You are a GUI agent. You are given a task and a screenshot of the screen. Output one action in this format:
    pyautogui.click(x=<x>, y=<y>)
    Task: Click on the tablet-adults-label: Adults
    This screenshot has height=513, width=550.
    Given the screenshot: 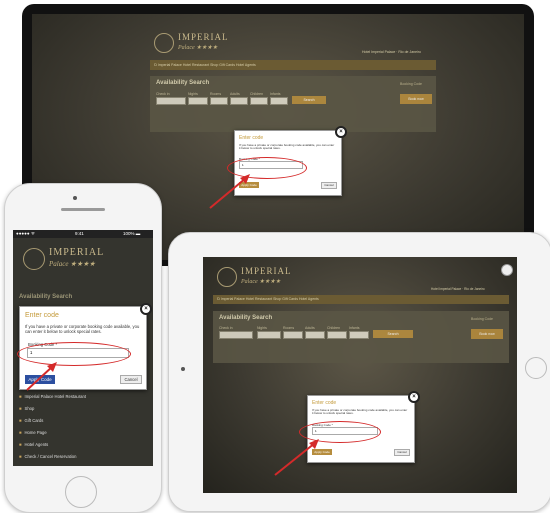 What is the action you would take?
    pyautogui.click(x=310, y=328)
    